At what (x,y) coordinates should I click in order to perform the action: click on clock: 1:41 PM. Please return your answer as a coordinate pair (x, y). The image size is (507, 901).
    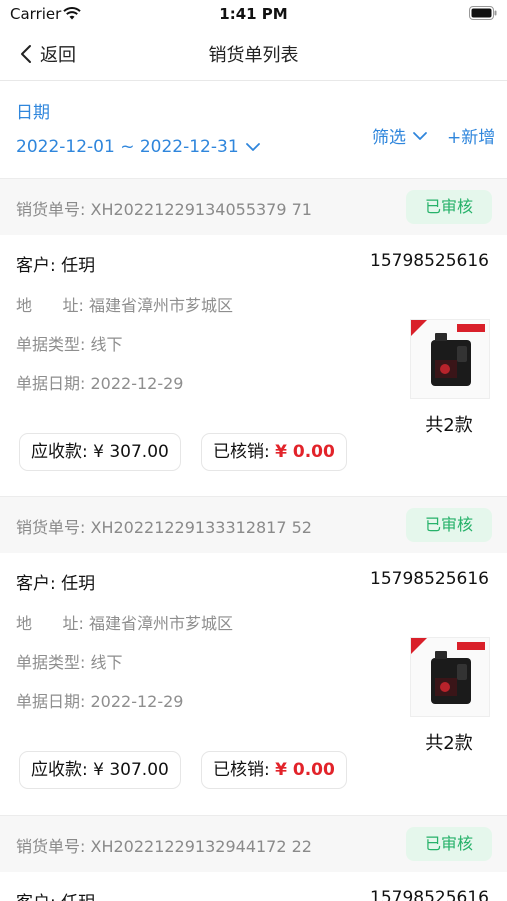
    Looking at the image, I should click on (253, 14).